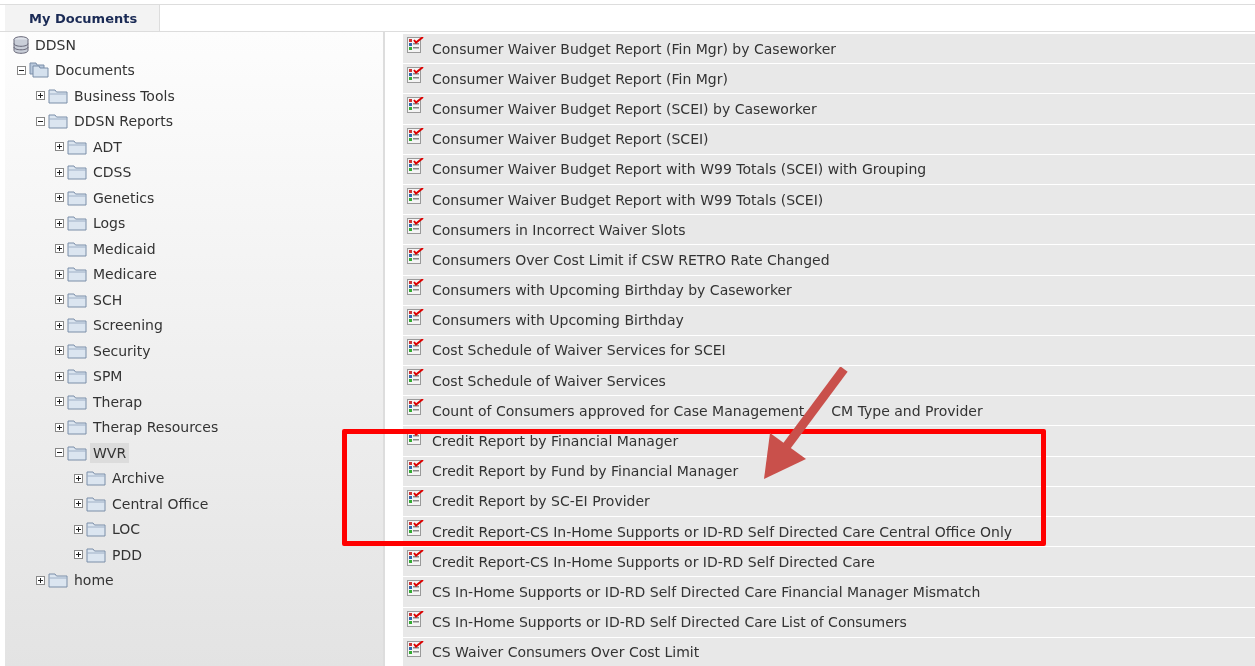 Image resolution: width=1255 pixels, height=666 pixels. I want to click on report-item: CS Waiver Consumers Over Cost Limit, so click(829, 651).